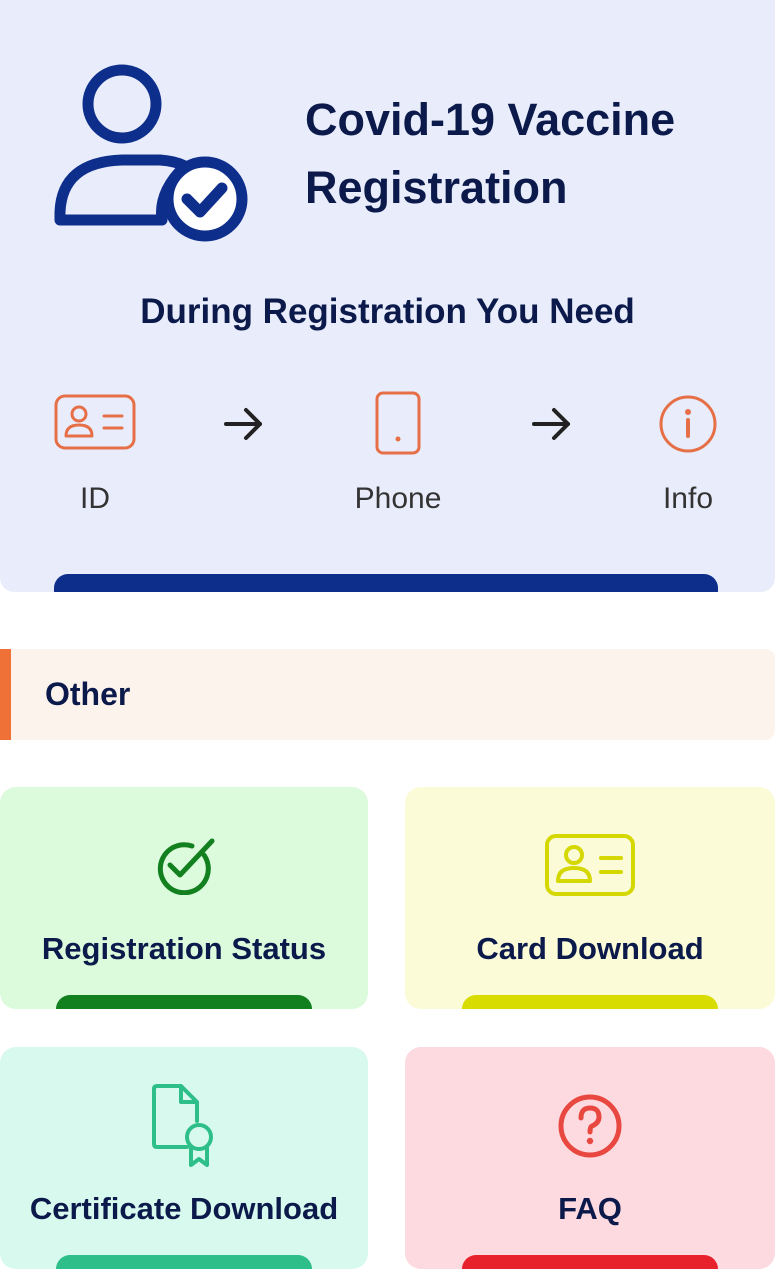 The height and width of the screenshot is (1280, 781). Describe the element at coordinates (386, 583) in the screenshot. I see `register-button` at that location.